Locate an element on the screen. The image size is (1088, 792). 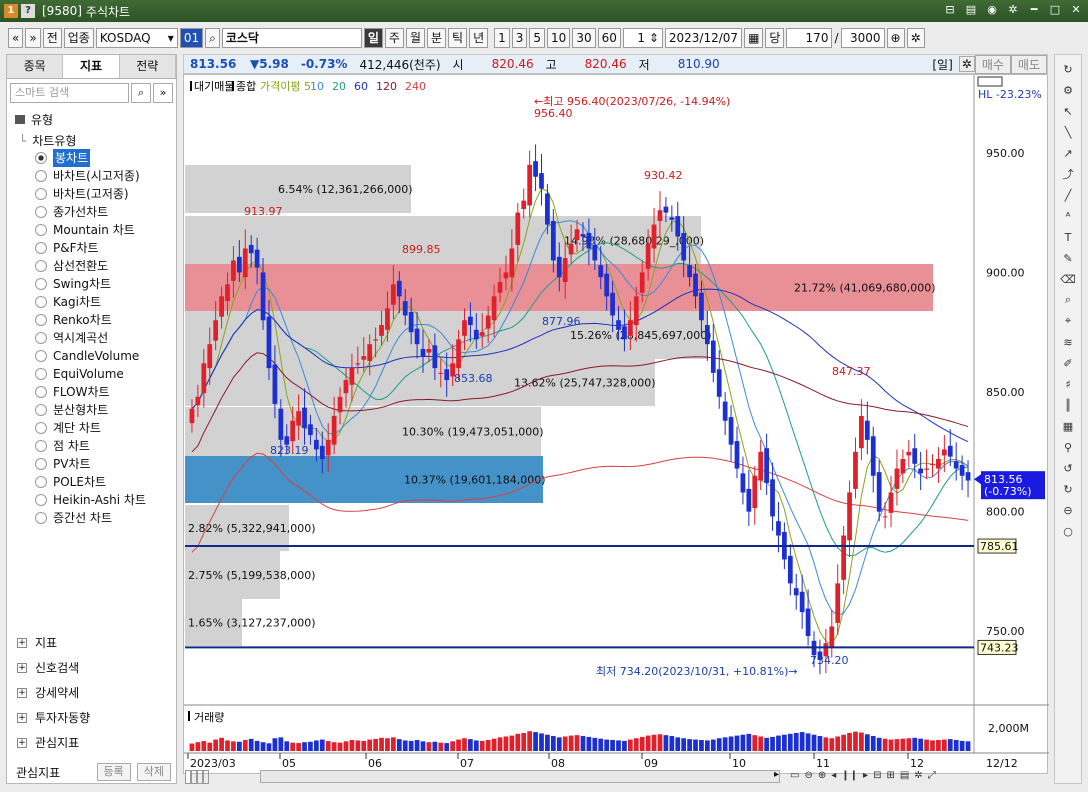
chart-type-item: 점 차트 is located at coordinates (91, 446).